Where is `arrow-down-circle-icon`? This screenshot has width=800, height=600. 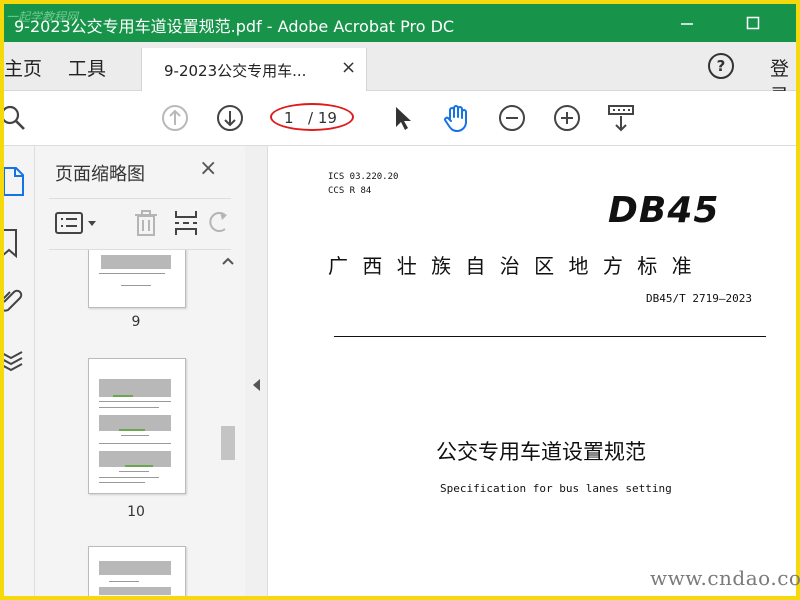 arrow-down-circle-icon is located at coordinates (230, 118).